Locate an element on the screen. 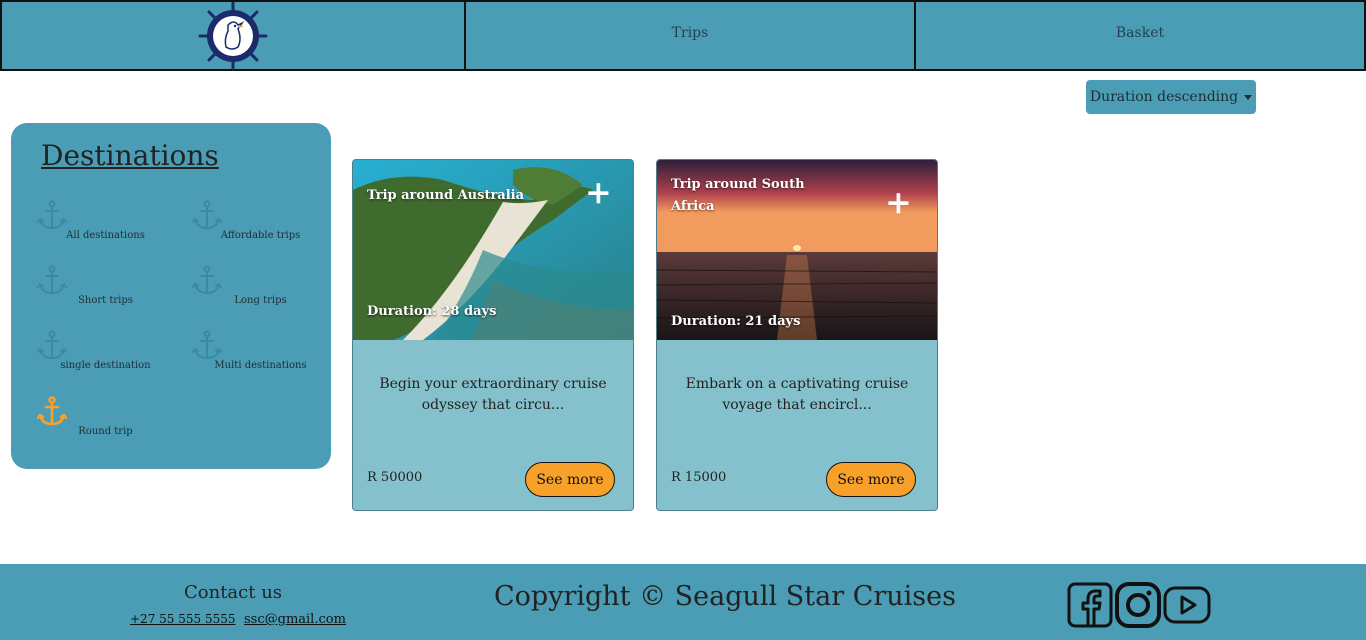 This screenshot has width=1366, height=640. nav-trips: Trips is located at coordinates (691, 35).